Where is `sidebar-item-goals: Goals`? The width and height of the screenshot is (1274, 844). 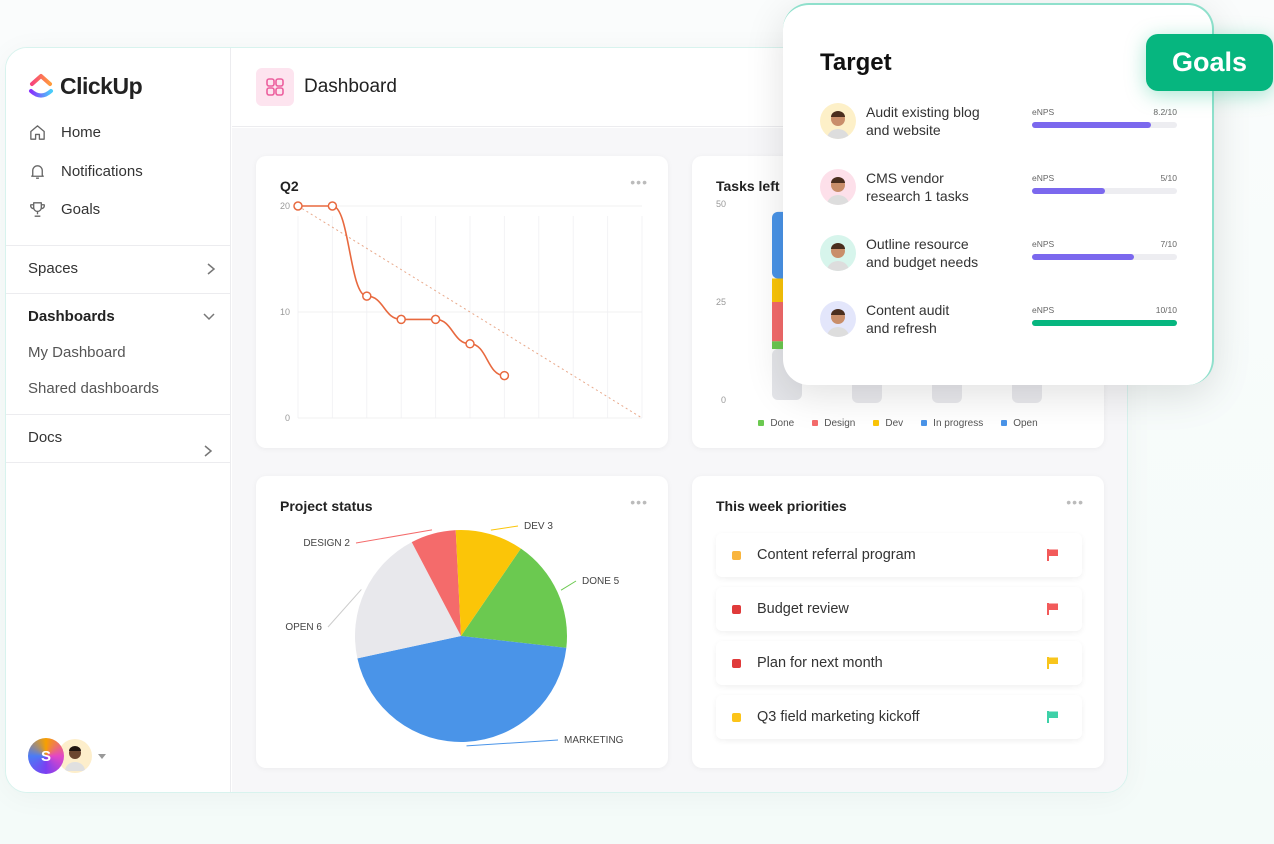 sidebar-item-goals: Goals is located at coordinates (64, 209).